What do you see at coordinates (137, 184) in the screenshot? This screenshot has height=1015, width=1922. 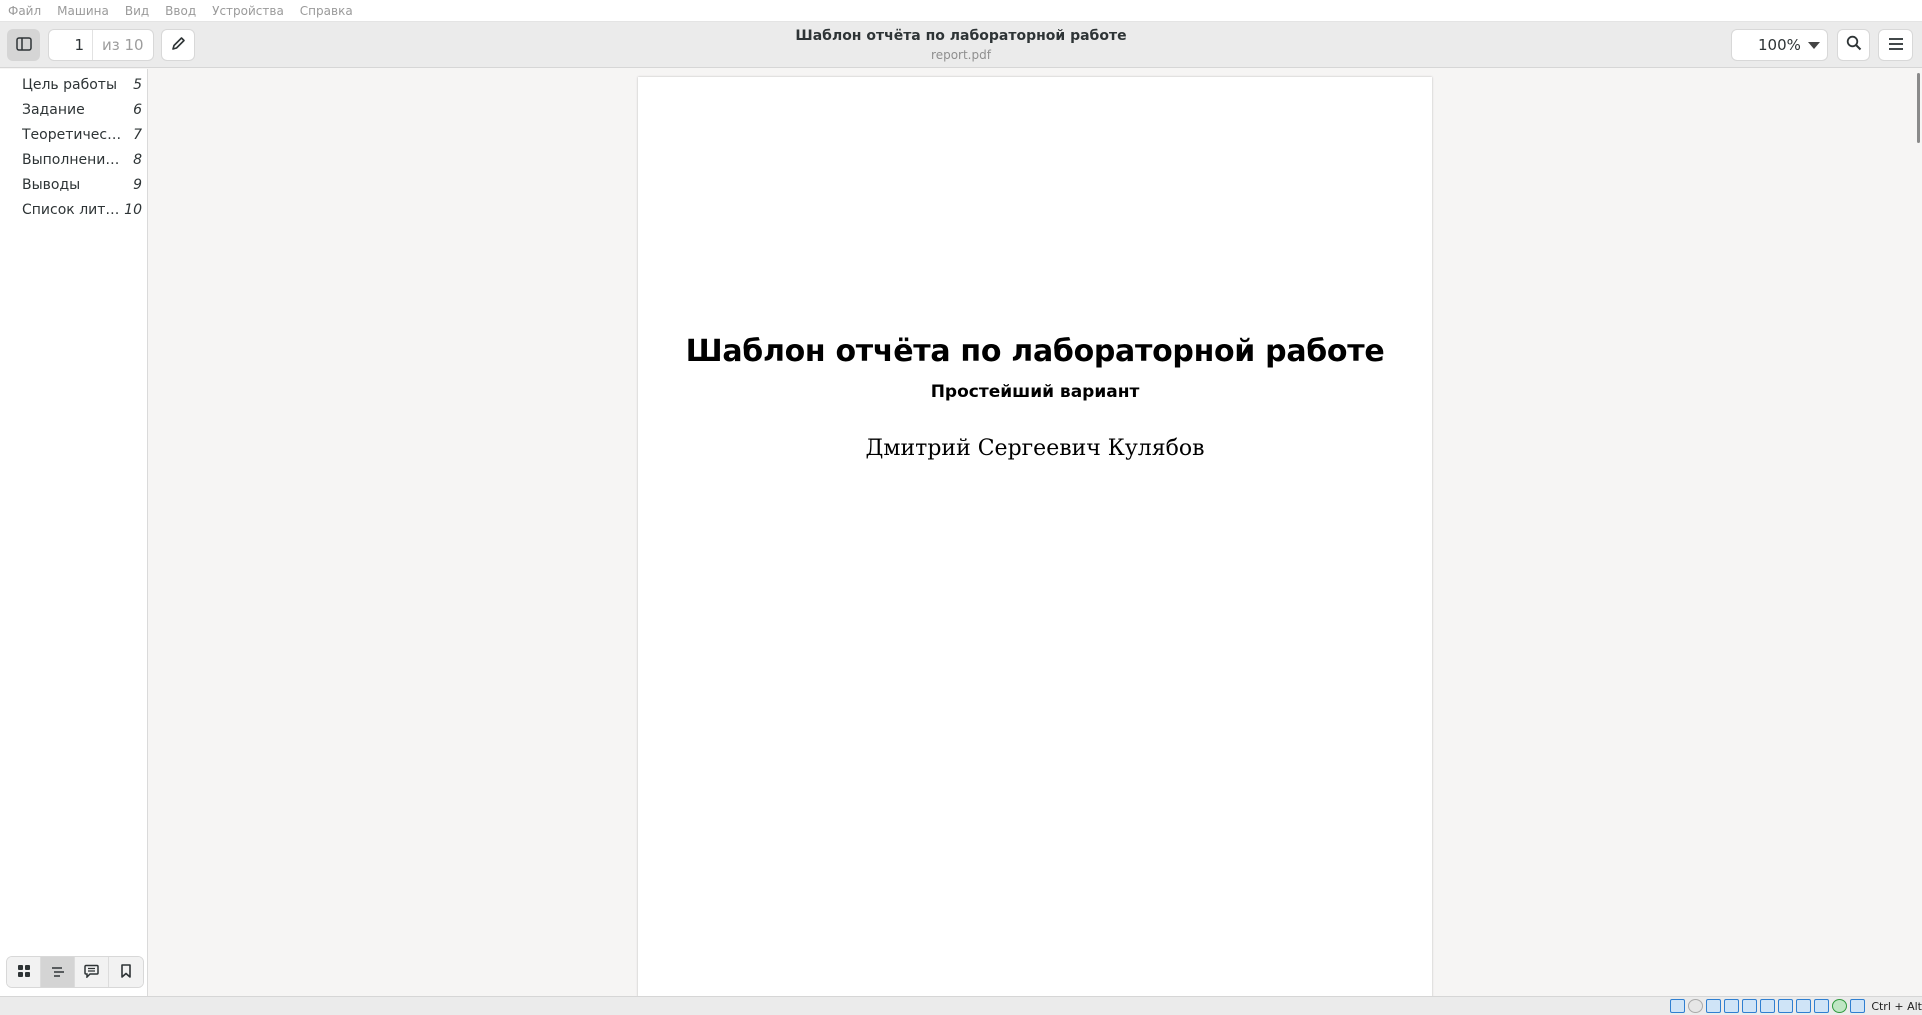 I see `outline-item-page: 9` at bounding box center [137, 184].